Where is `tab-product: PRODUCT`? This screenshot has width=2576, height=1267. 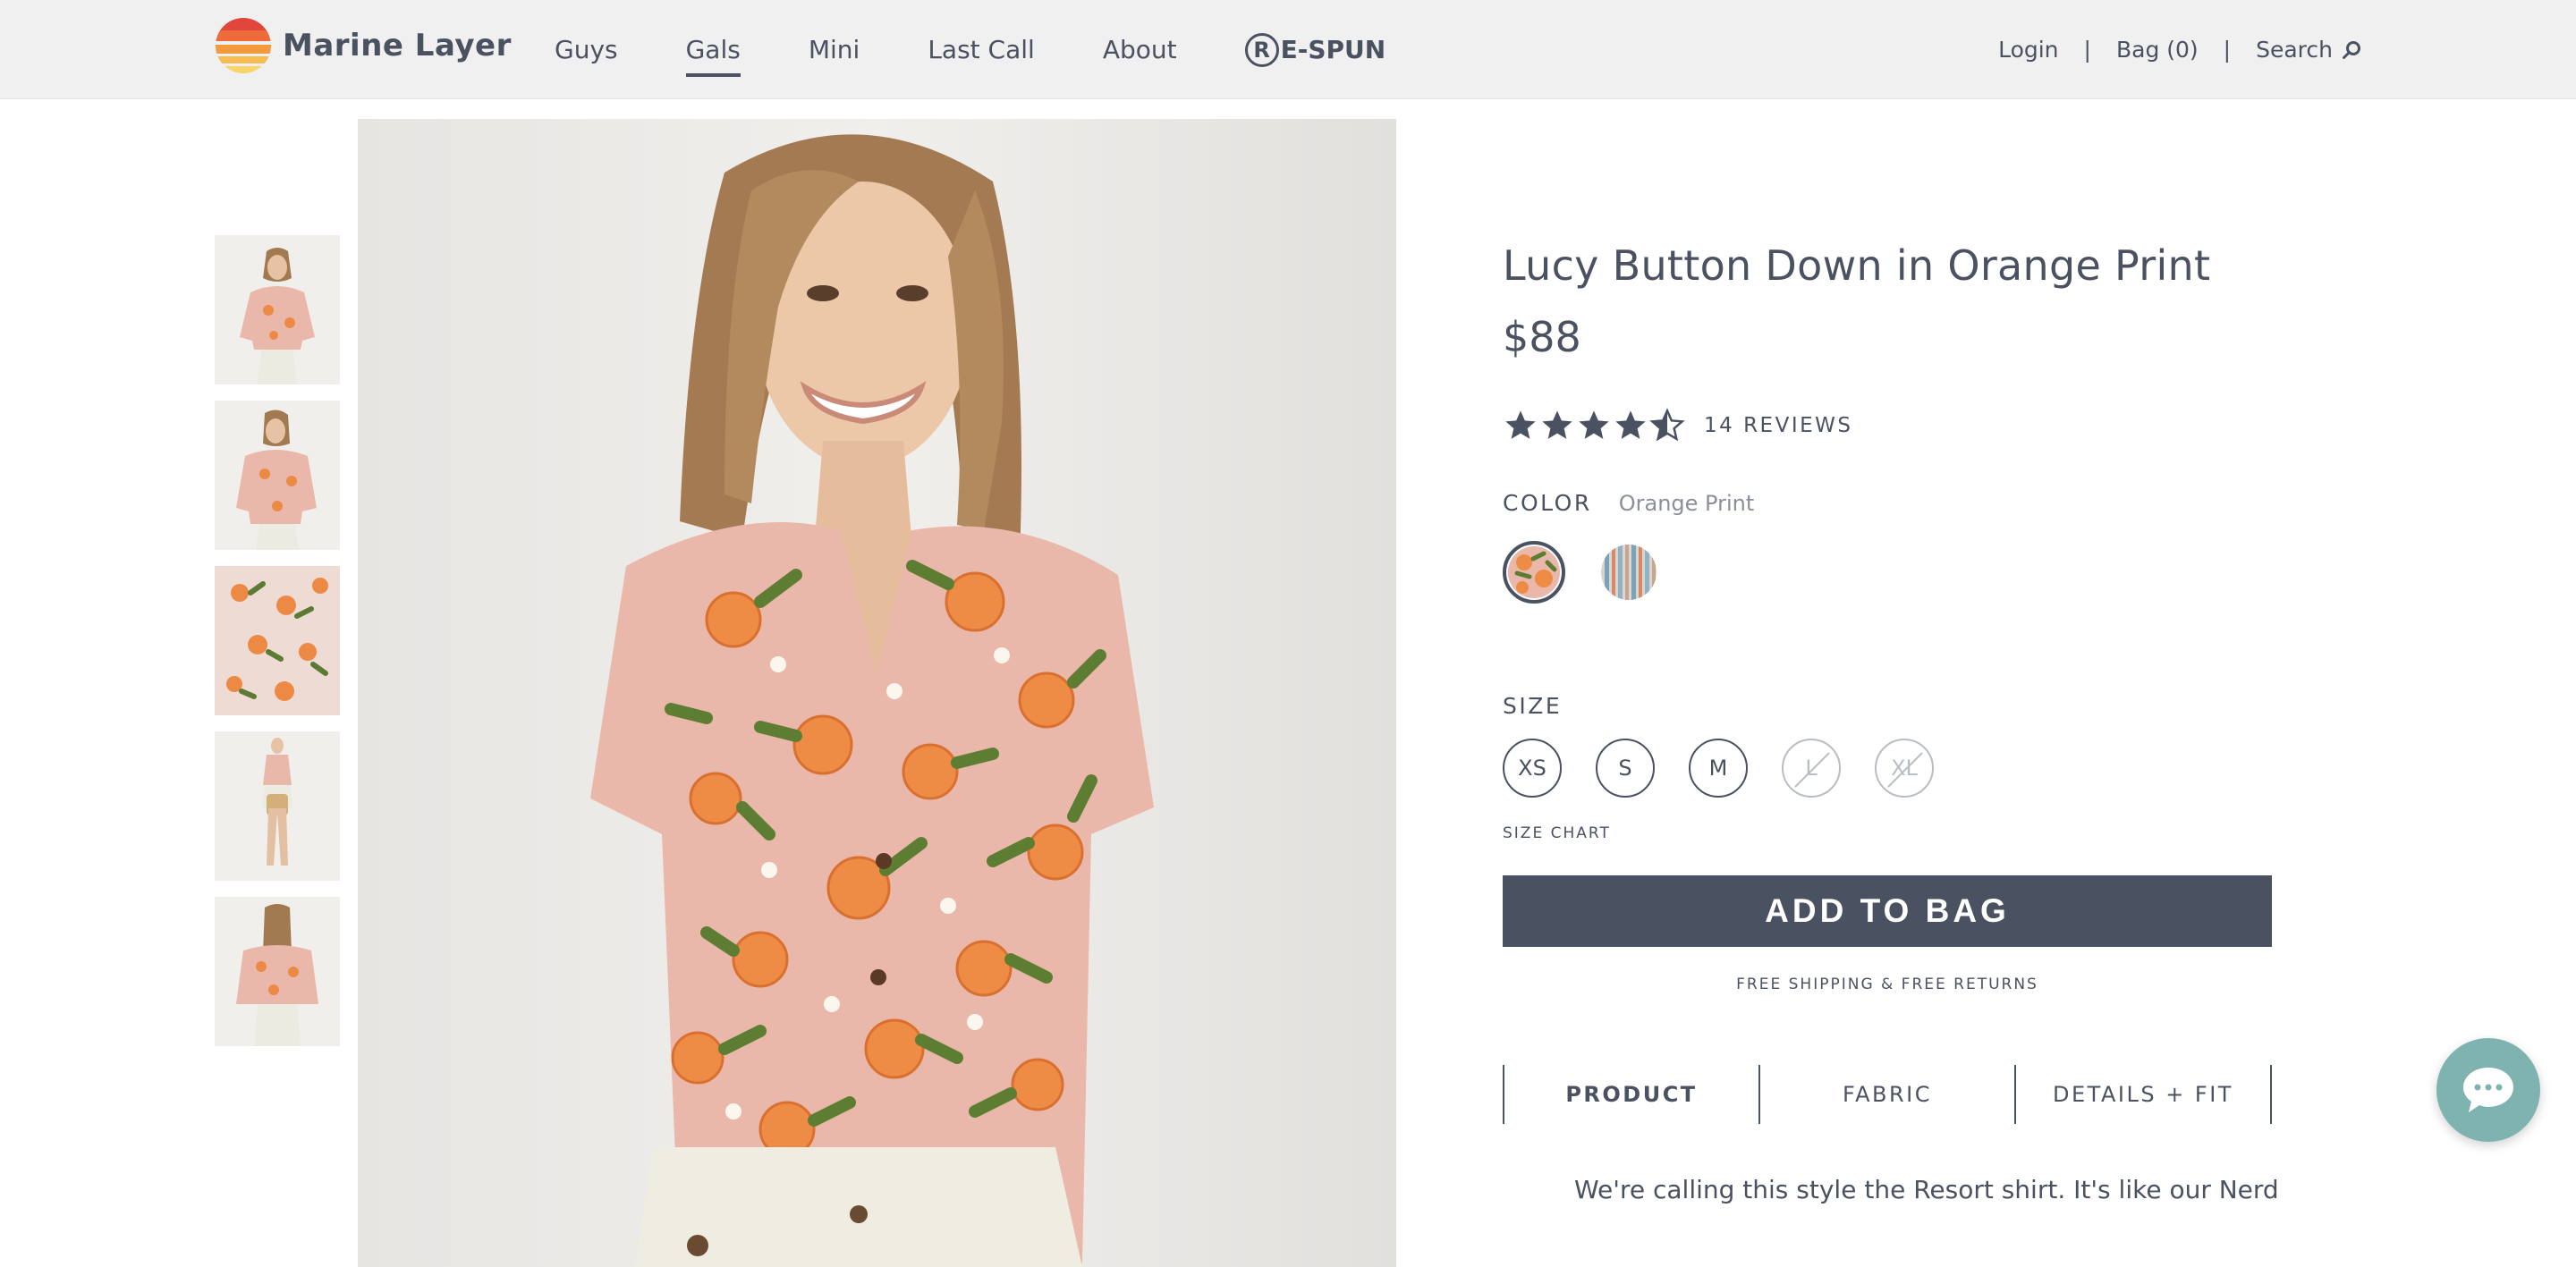
tab-product: PRODUCT is located at coordinates (1630, 1094).